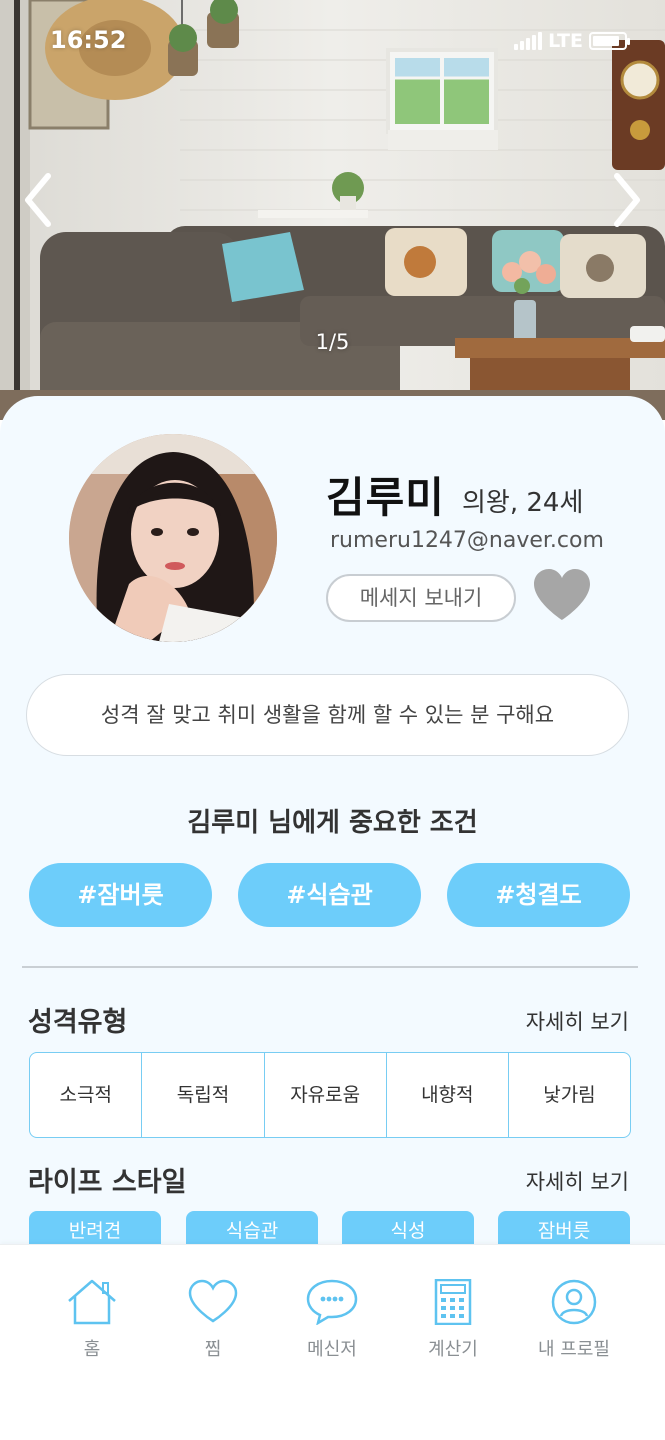 The image size is (665, 1440). What do you see at coordinates (627, 200) in the screenshot?
I see `next-photo-icon` at bounding box center [627, 200].